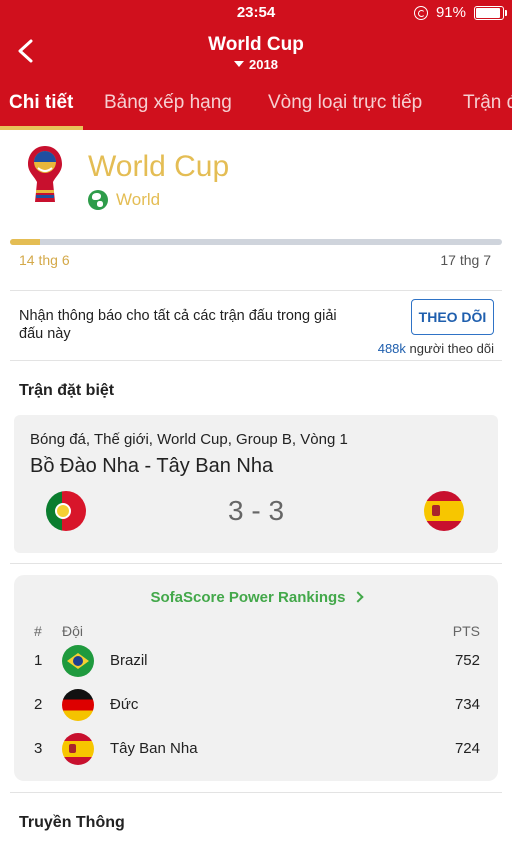 The image size is (512, 843). I want to click on league-region: World, so click(124, 200).